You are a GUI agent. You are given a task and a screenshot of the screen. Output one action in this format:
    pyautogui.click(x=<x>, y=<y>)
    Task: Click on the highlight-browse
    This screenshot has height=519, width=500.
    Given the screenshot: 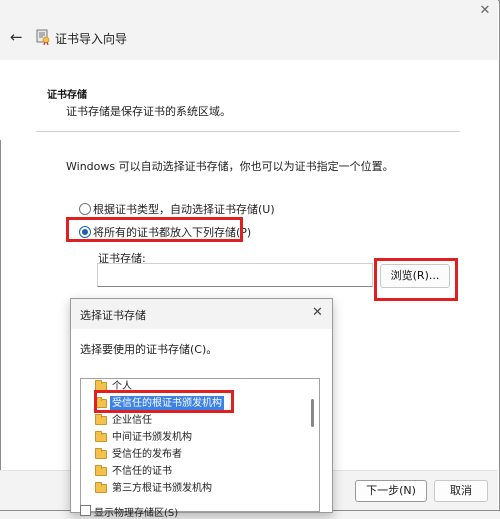 What is the action you would take?
    pyautogui.click(x=416, y=279)
    